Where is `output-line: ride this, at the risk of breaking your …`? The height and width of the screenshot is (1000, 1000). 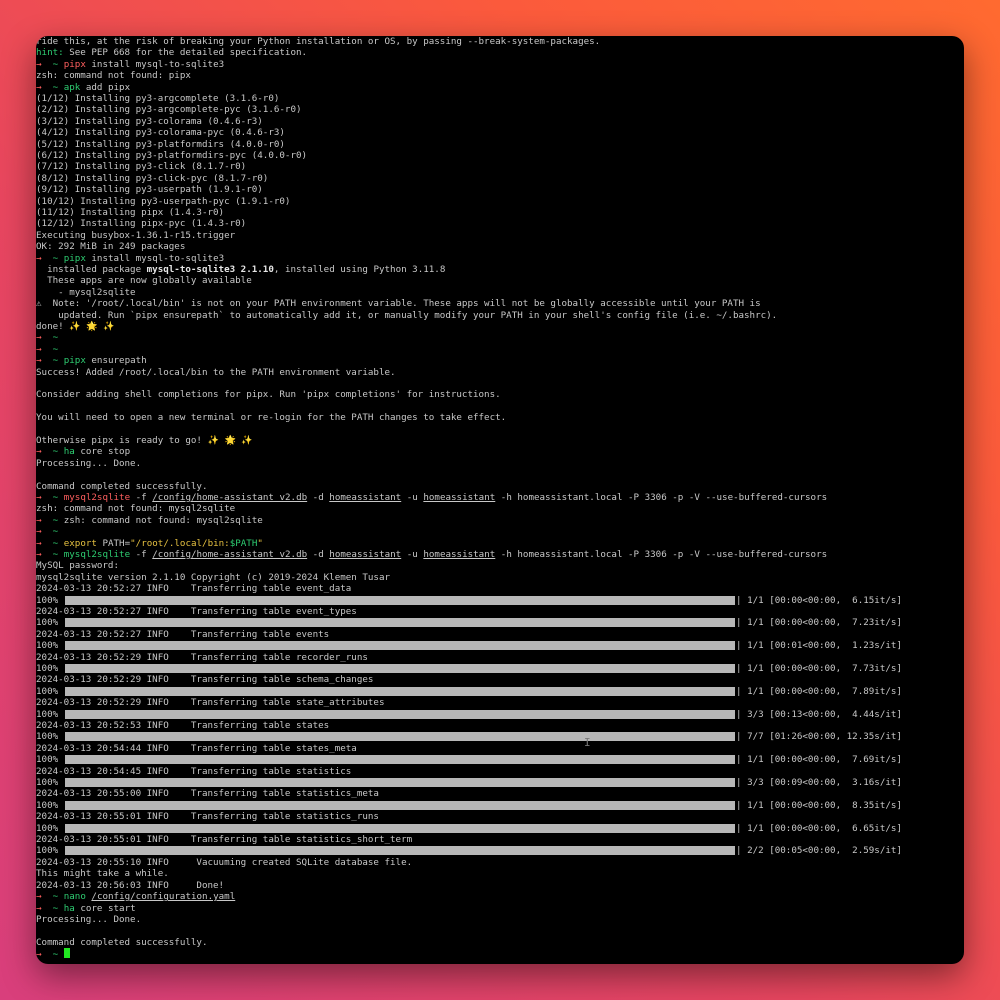
output-line: ride this, at the risk of breaking your … is located at coordinates (318, 41).